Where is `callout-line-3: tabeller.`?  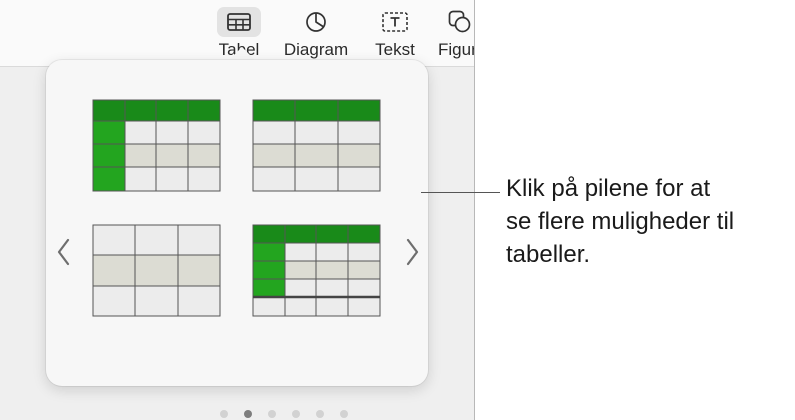 callout-line-3: tabeller. is located at coordinates (548, 254).